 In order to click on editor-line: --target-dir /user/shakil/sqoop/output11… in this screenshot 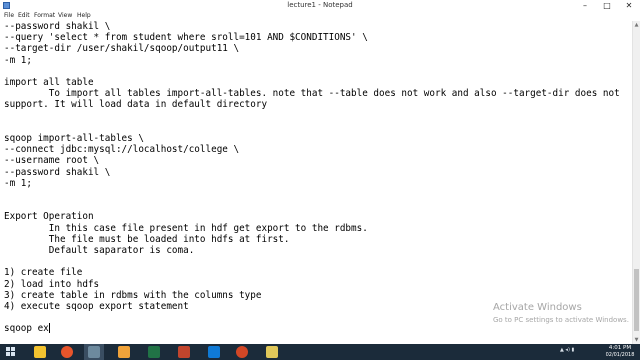, I will do `click(122, 49)`.